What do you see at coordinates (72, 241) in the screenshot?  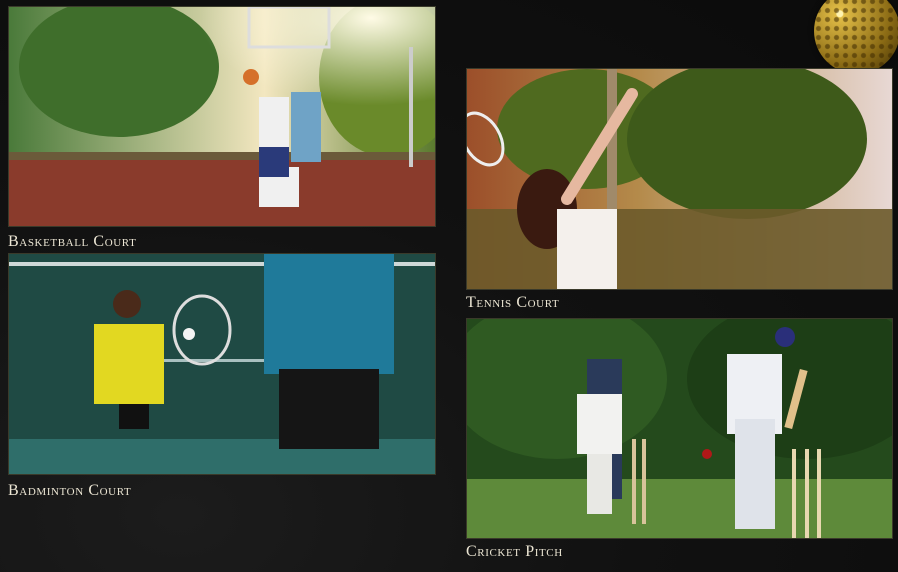 I see `basketball-court-label: Basketball Court` at bounding box center [72, 241].